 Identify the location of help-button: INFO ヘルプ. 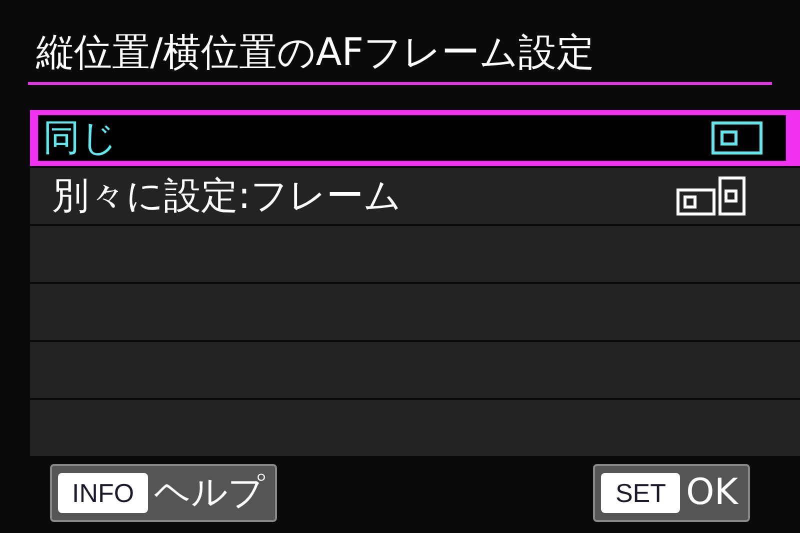
(164, 493).